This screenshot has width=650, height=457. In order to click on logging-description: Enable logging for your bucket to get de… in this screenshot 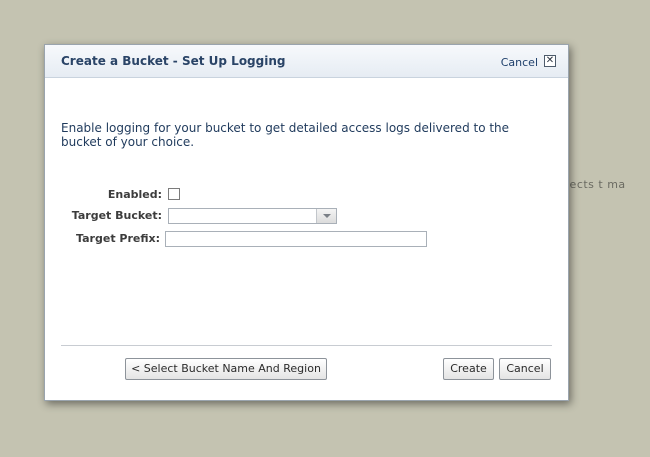, I will do `click(285, 135)`.